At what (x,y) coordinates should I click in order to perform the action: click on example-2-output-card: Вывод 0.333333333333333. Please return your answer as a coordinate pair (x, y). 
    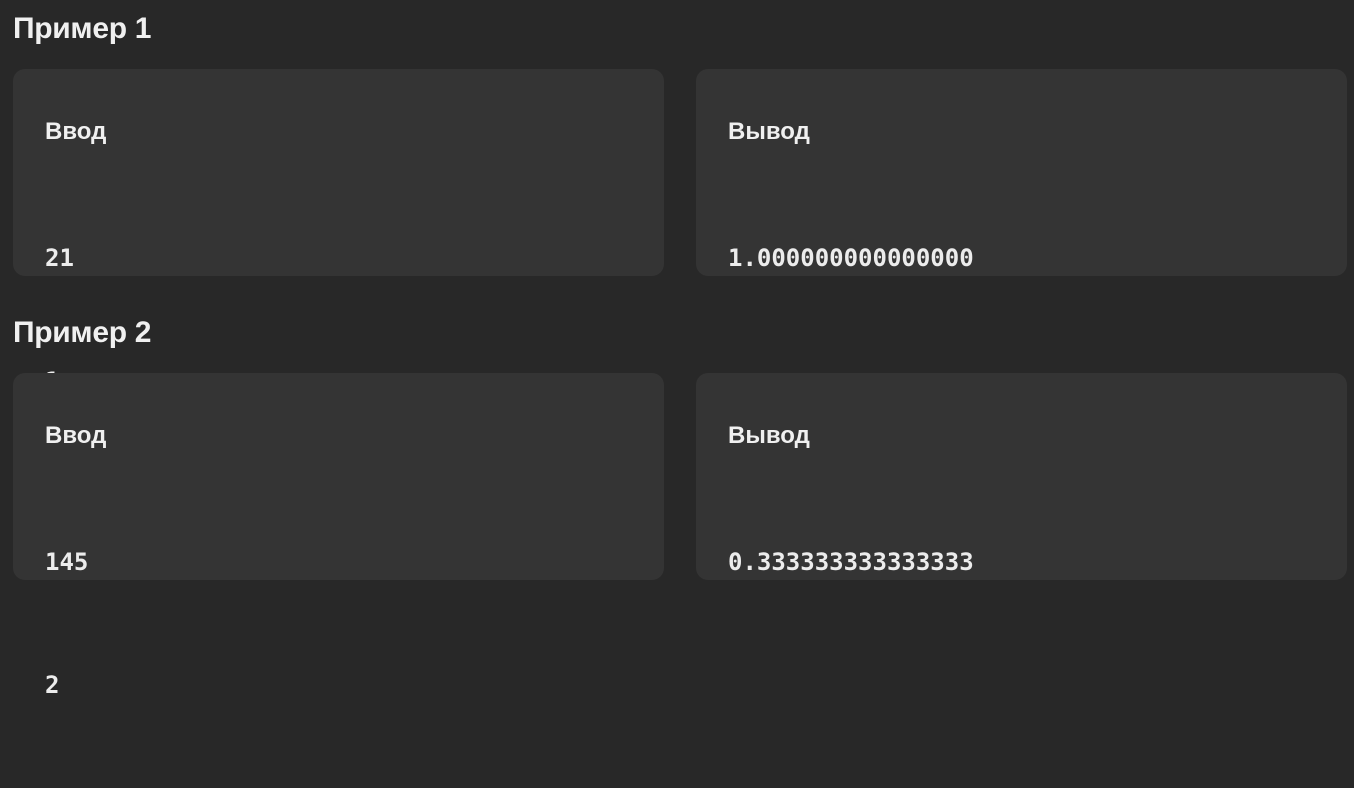
    Looking at the image, I should click on (1021, 476).